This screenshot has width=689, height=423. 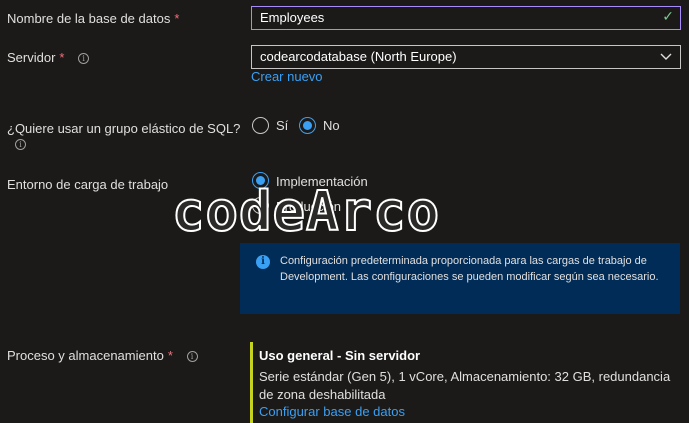 I want to click on db-name-label-text: Nombre de la base de datos, so click(x=89, y=18).